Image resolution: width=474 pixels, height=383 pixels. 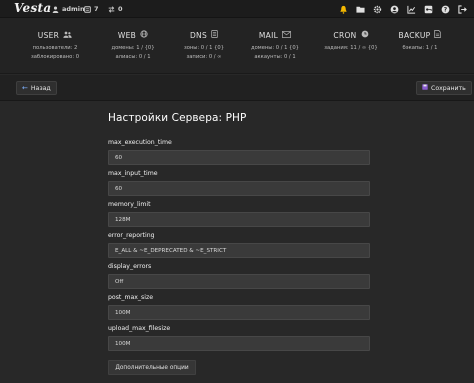 What do you see at coordinates (40, 88) in the screenshot?
I see `back-label: Назад` at bounding box center [40, 88].